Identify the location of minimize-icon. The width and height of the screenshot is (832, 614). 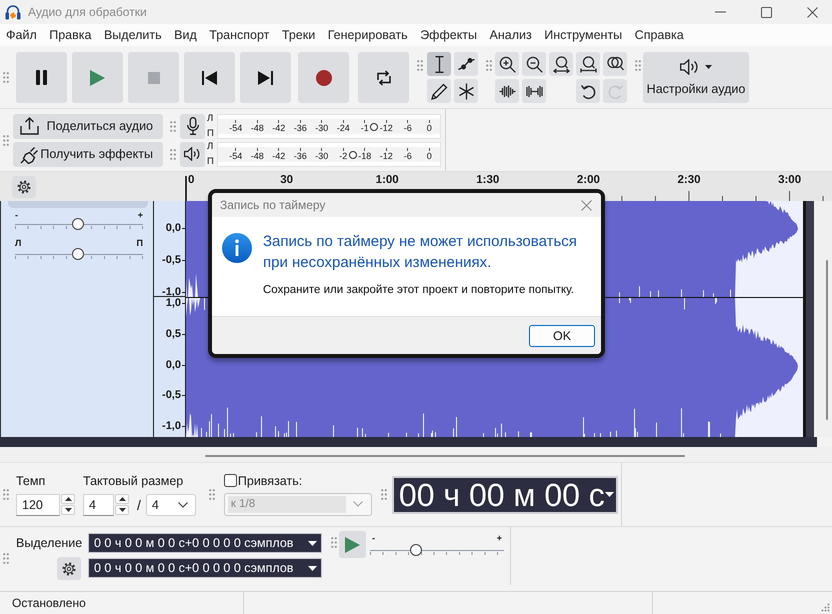
(720, 12).